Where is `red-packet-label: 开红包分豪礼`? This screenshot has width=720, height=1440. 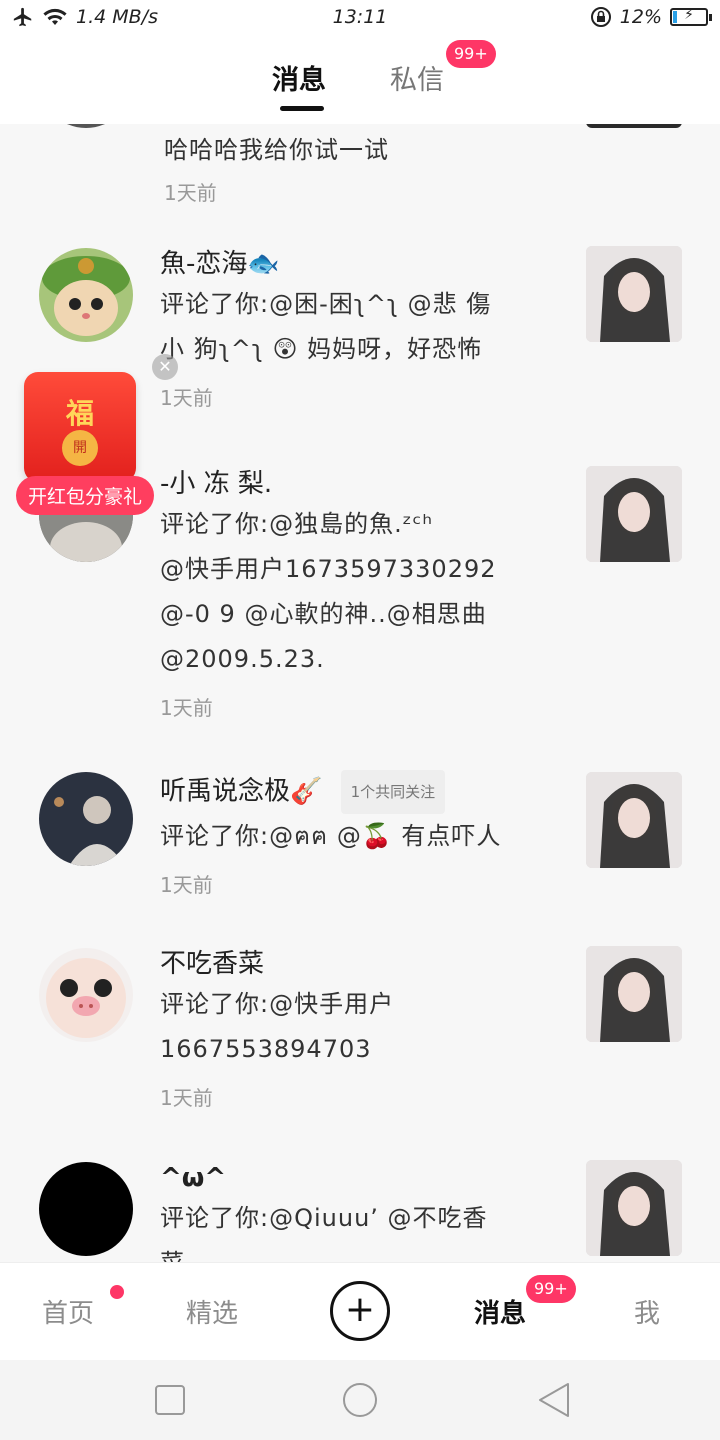
red-packet-label: 开红包分豪礼 is located at coordinates (85, 495).